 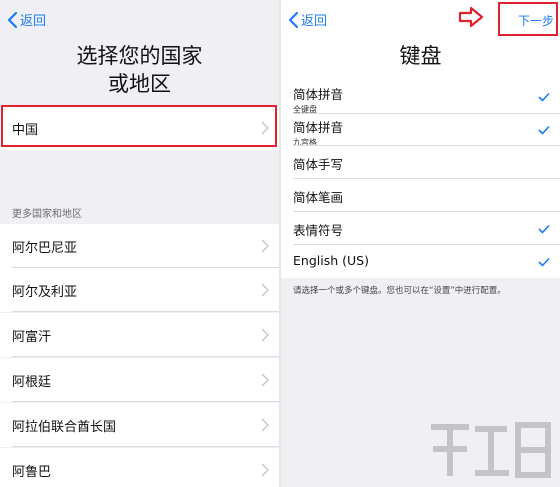 I want to click on keyboard-item: 简体笔画, so click(x=420, y=195).